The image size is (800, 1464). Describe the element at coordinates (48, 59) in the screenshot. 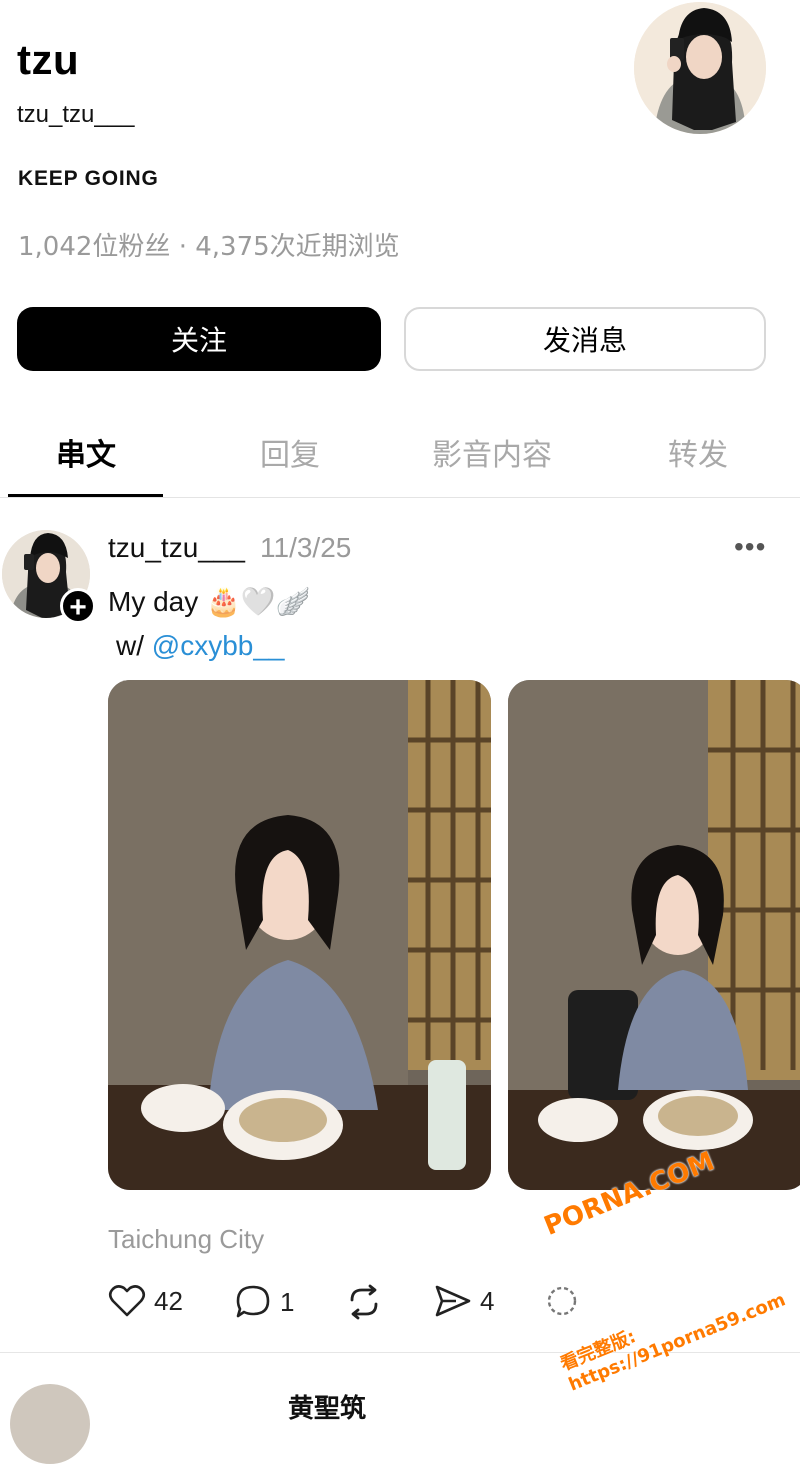

I see `profile-name: tzu` at that location.